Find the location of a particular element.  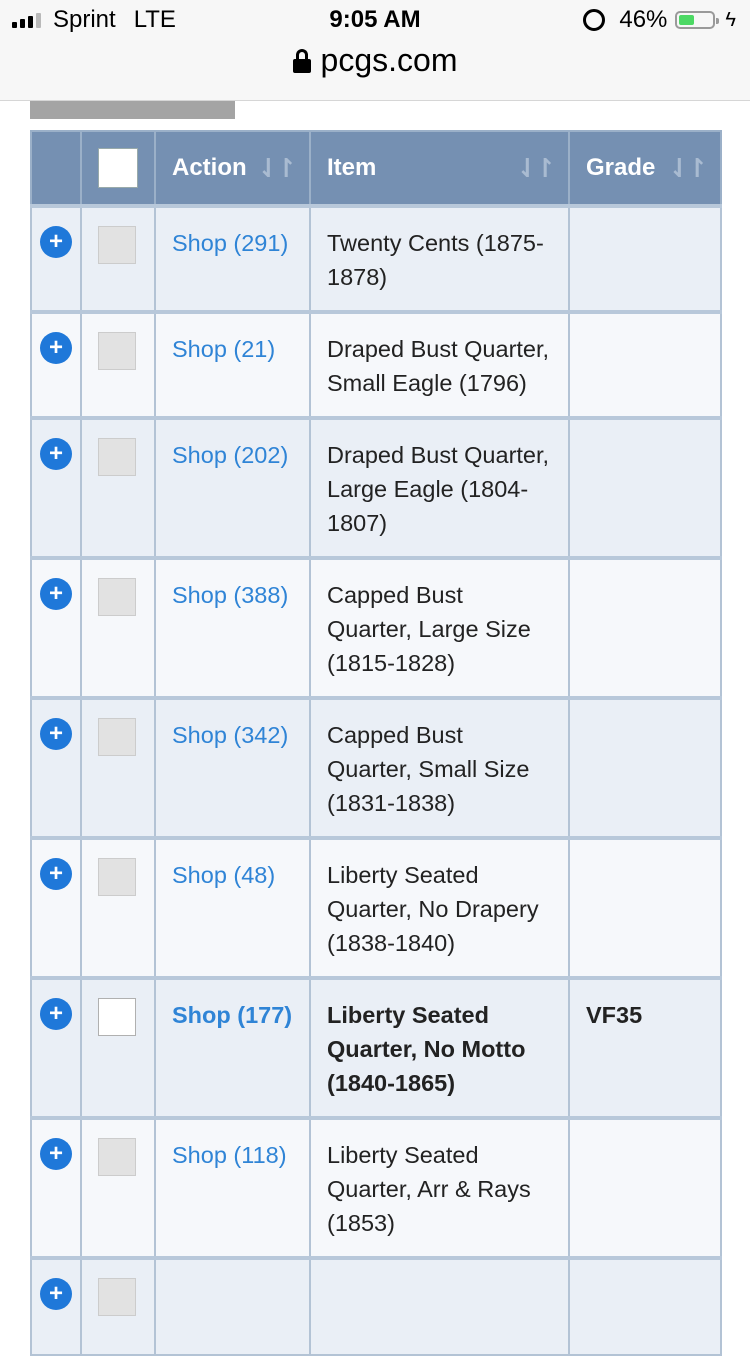

ios-status-bar: Sprint LTE 9:05 AM 46% ϟ pcgs.com is located at coordinates (375, 50).